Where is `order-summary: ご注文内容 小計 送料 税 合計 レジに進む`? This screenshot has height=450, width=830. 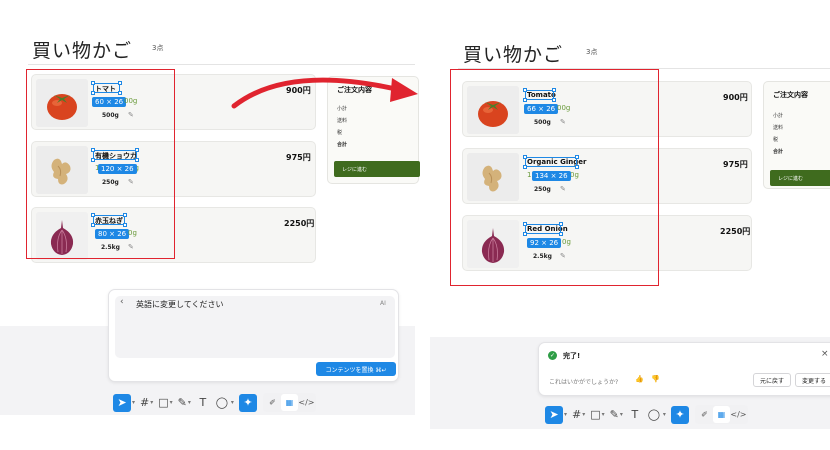 order-summary: ご注文内容 小計 送料 税 合計 レジに進む is located at coordinates (796, 135).